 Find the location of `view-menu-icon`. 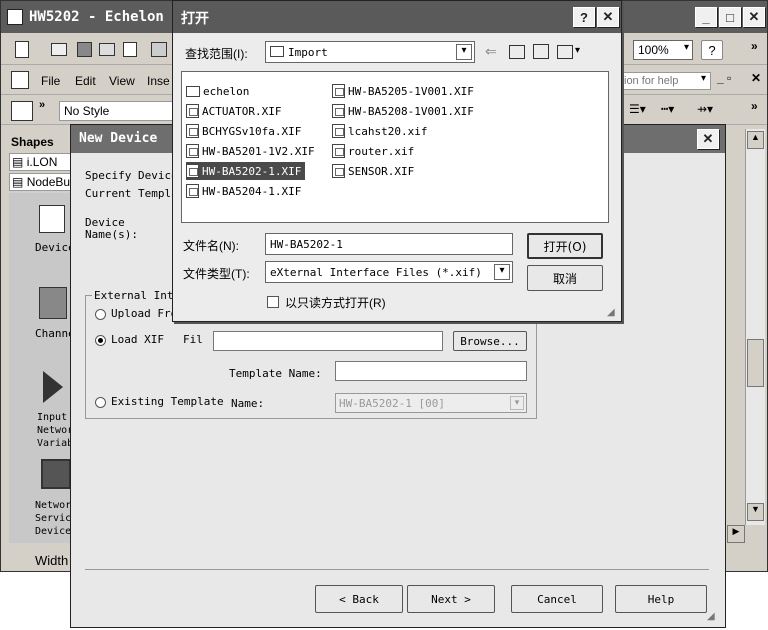

view-menu-icon is located at coordinates (565, 52).